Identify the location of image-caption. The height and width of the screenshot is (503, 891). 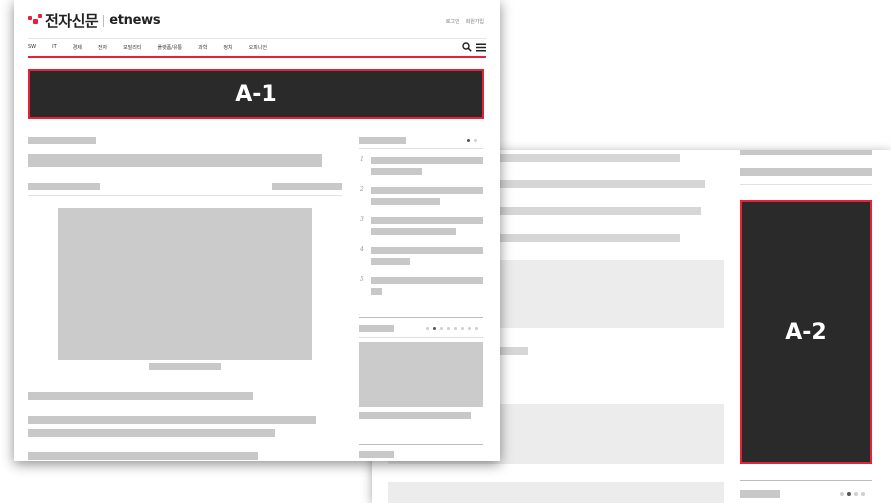
(185, 366).